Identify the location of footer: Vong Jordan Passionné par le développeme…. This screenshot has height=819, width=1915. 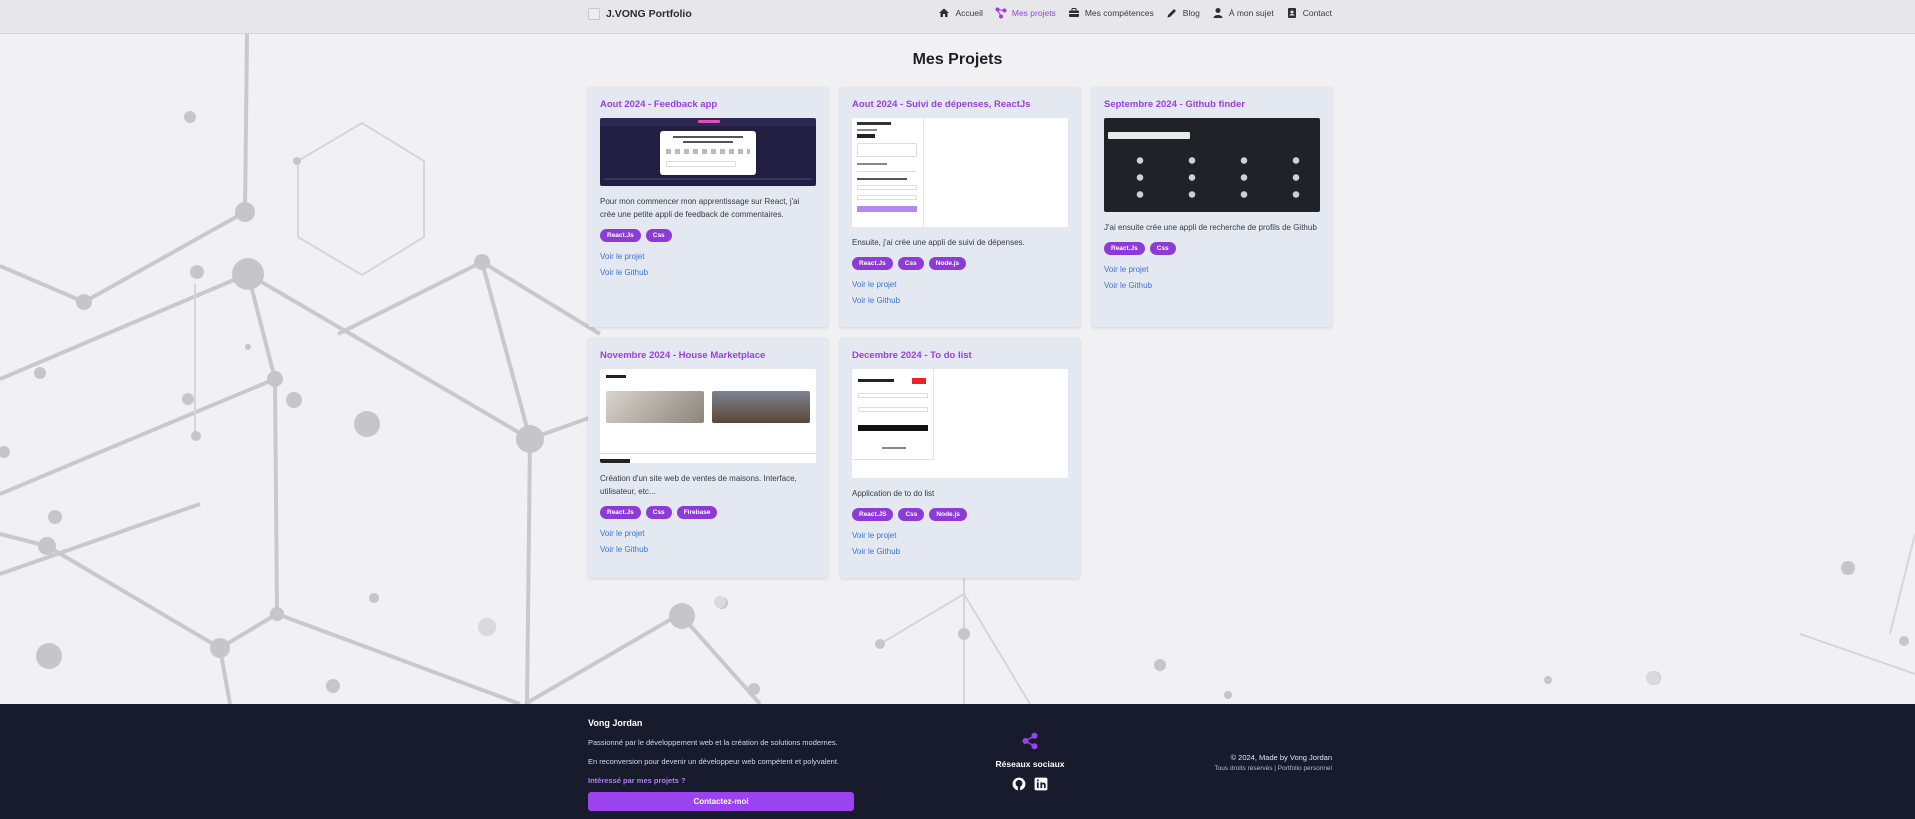
(957, 761).